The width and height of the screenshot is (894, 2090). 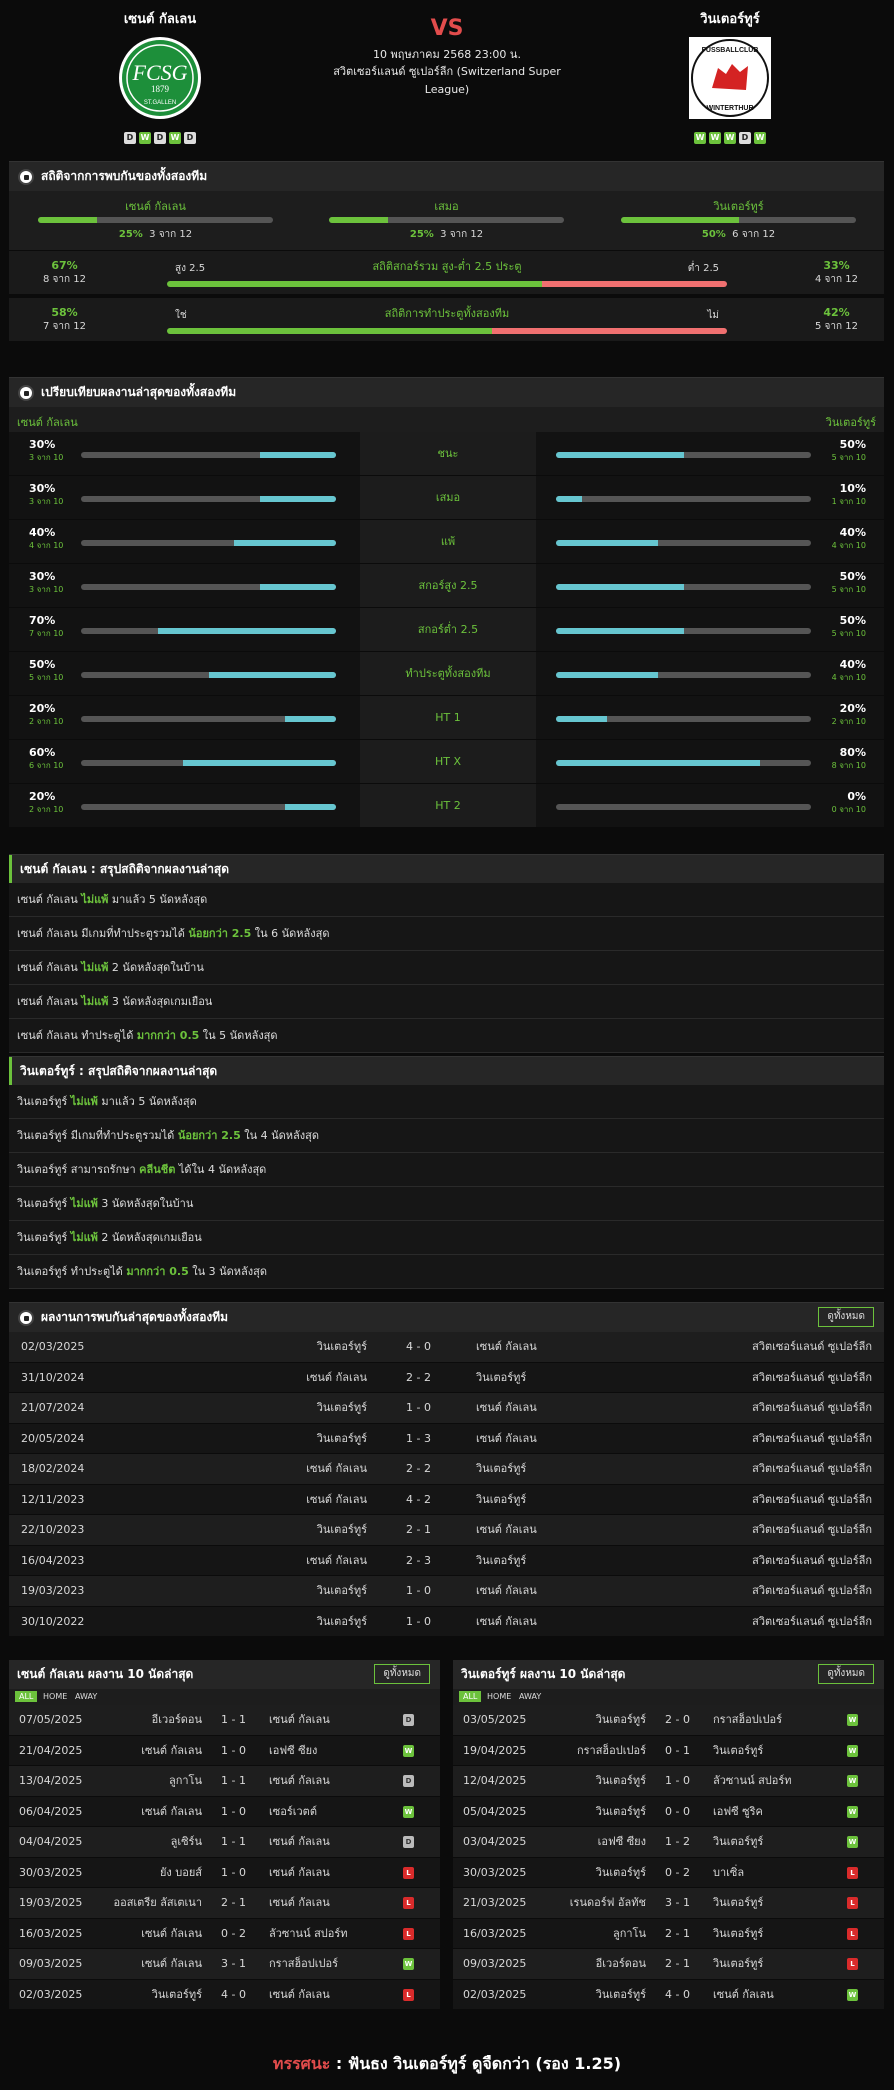 I want to click on table-row: 21/04/2025 เซนต์ กัลเลน 1 - 0 เอฟซี ซียง W, so click(x=224, y=1750).